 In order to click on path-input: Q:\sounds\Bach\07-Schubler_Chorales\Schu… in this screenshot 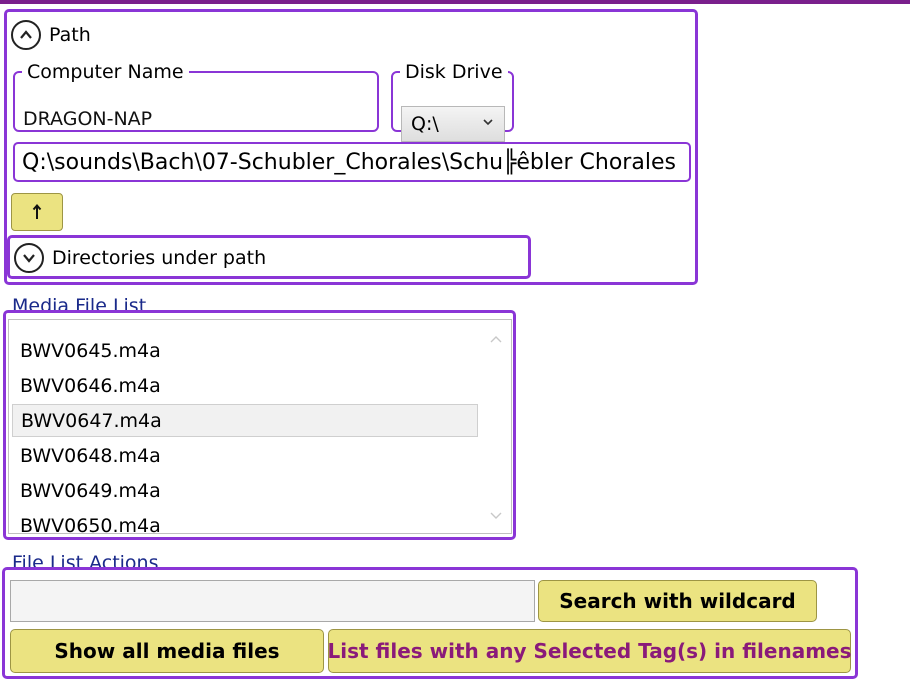, I will do `click(352, 162)`.